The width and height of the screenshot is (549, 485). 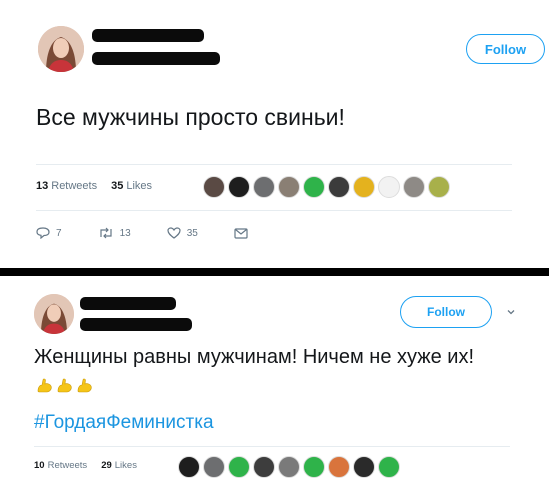 I want to click on screenshot-separator, so click(x=274, y=272).